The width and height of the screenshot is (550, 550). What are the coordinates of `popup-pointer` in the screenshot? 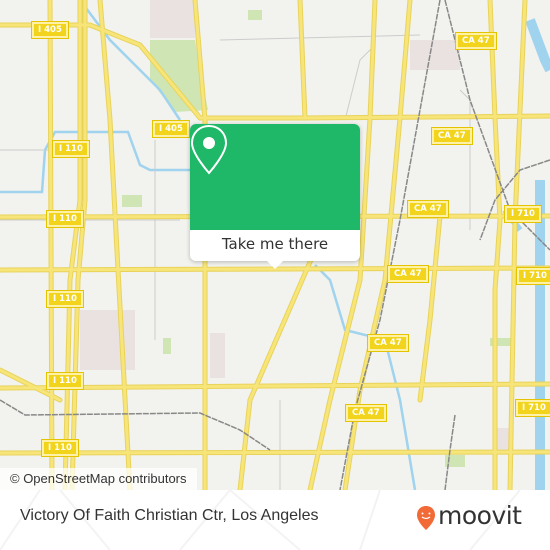 It's located at (275, 265).